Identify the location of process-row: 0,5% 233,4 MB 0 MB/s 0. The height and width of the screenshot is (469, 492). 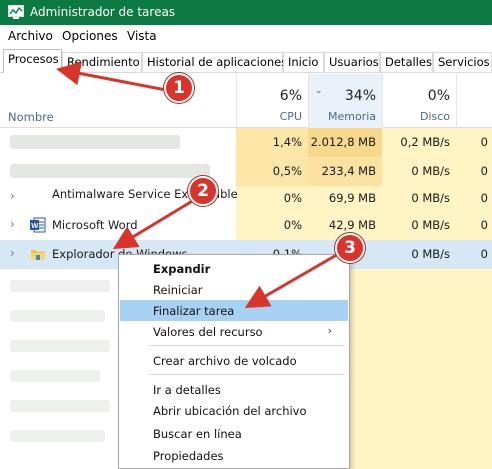
(246, 171).